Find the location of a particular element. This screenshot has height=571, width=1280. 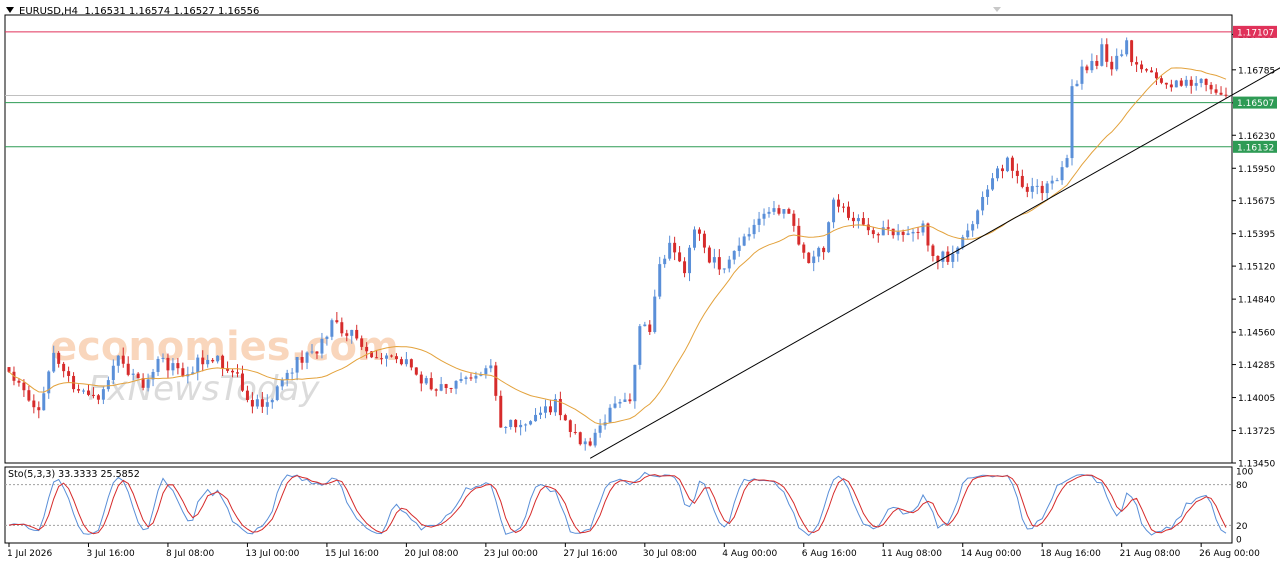

price-tick-label: 1.14560 is located at coordinates (1256, 334).